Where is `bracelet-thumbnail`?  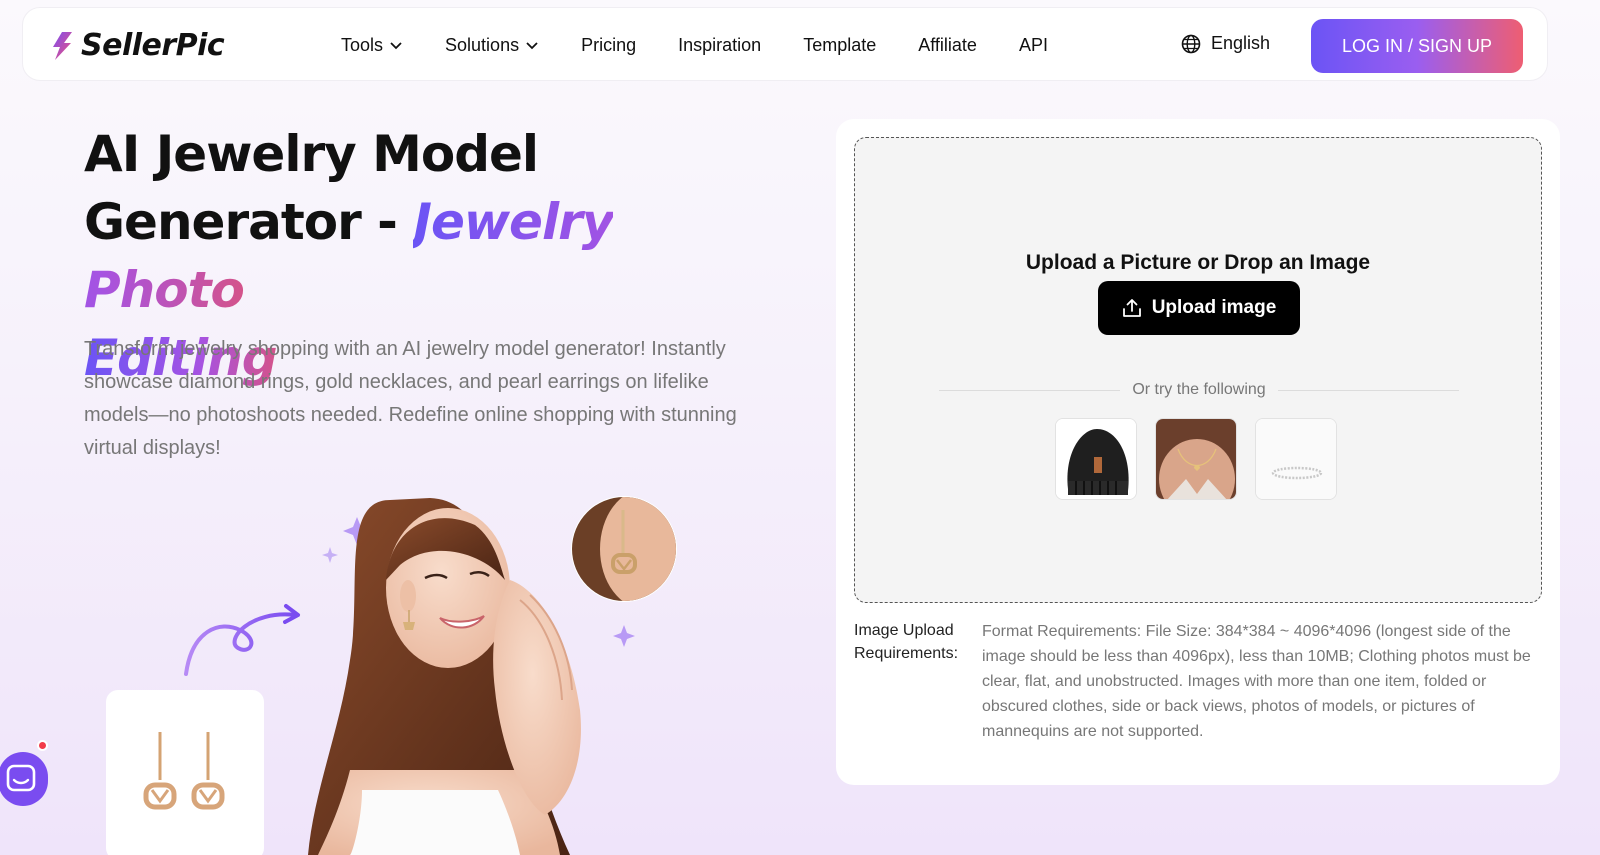
bracelet-thumbnail is located at coordinates (1296, 459).